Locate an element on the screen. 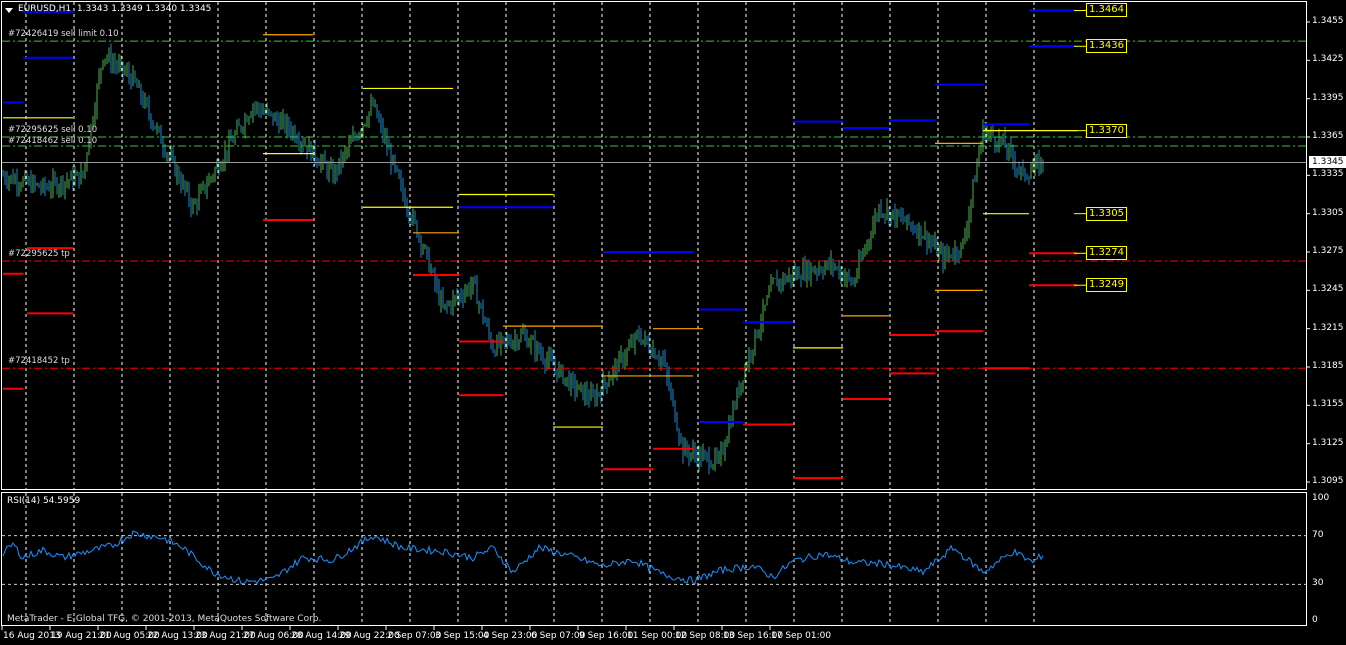  price-tag: 1.3436 is located at coordinates (1106, 46).